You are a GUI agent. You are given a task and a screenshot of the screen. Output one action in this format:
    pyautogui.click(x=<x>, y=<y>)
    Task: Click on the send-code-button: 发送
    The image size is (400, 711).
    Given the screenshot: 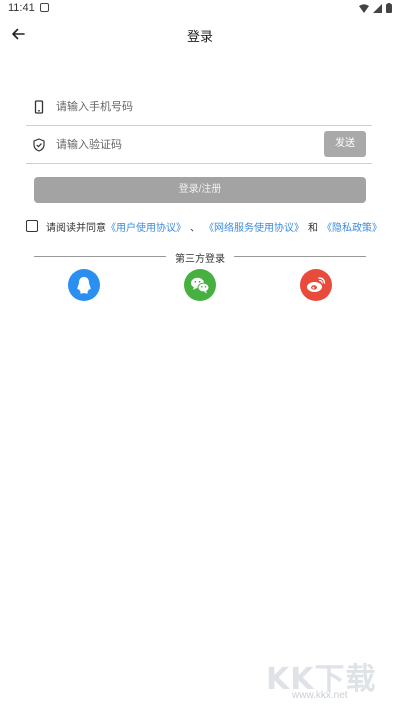 What is the action you would take?
    pyautogui.click(x=345, y=144)
    